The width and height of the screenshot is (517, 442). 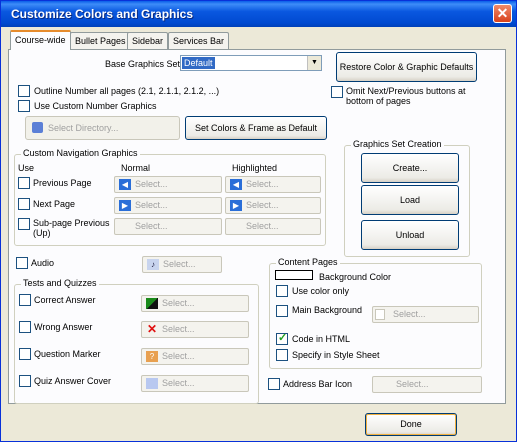 What do you see at coordinates (148, 40) in the screenshot?
I see `tab-sidebar: Sidebar` at bounding box center [148, 40].